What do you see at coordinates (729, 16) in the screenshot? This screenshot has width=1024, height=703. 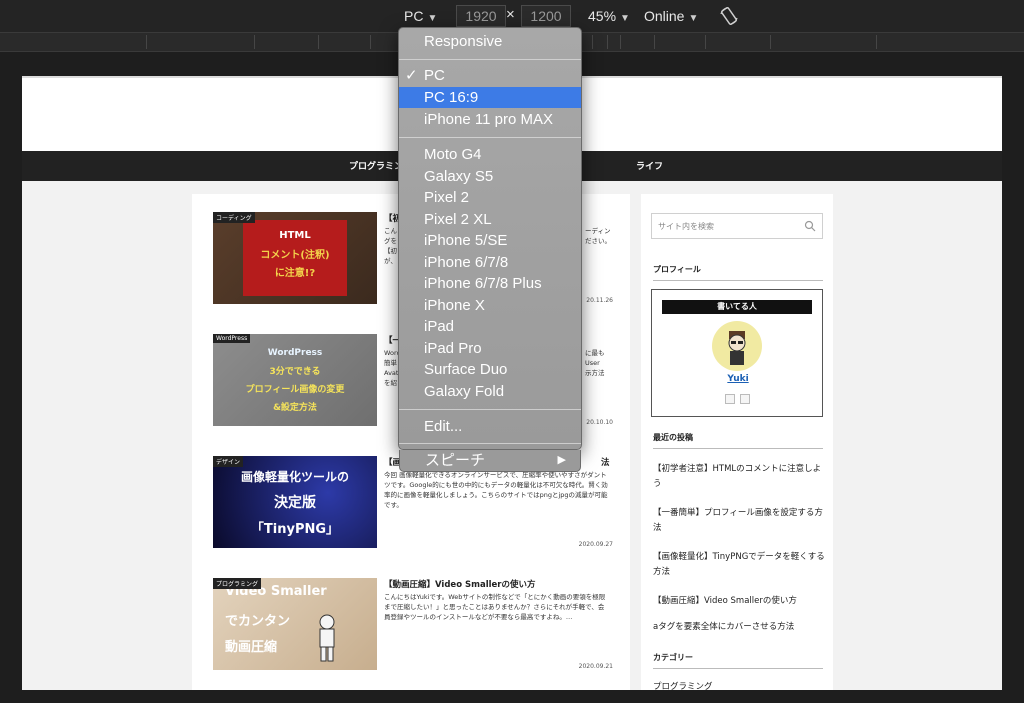 I see `rotate-icon` at bounding box center [729, 16].